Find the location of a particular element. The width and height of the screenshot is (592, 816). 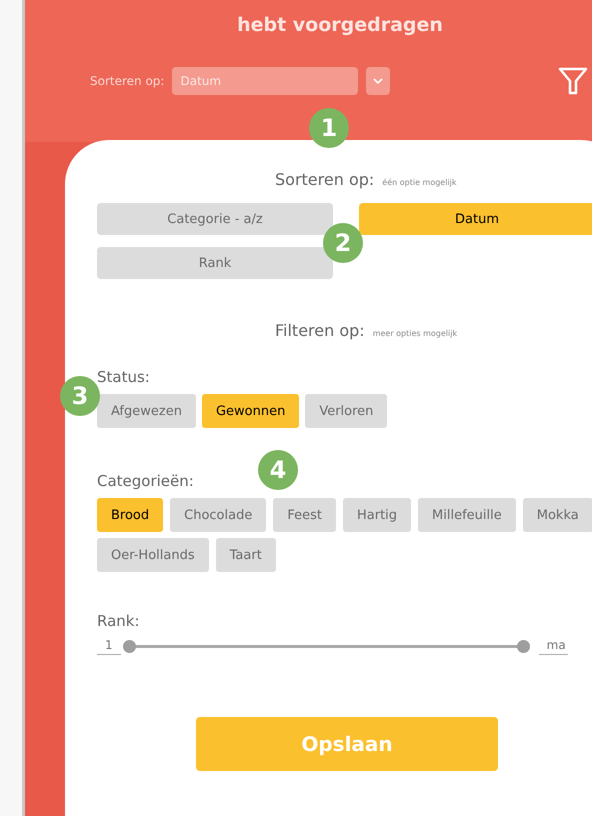

status-chip: Verloren is located at coordinates (346, 411).